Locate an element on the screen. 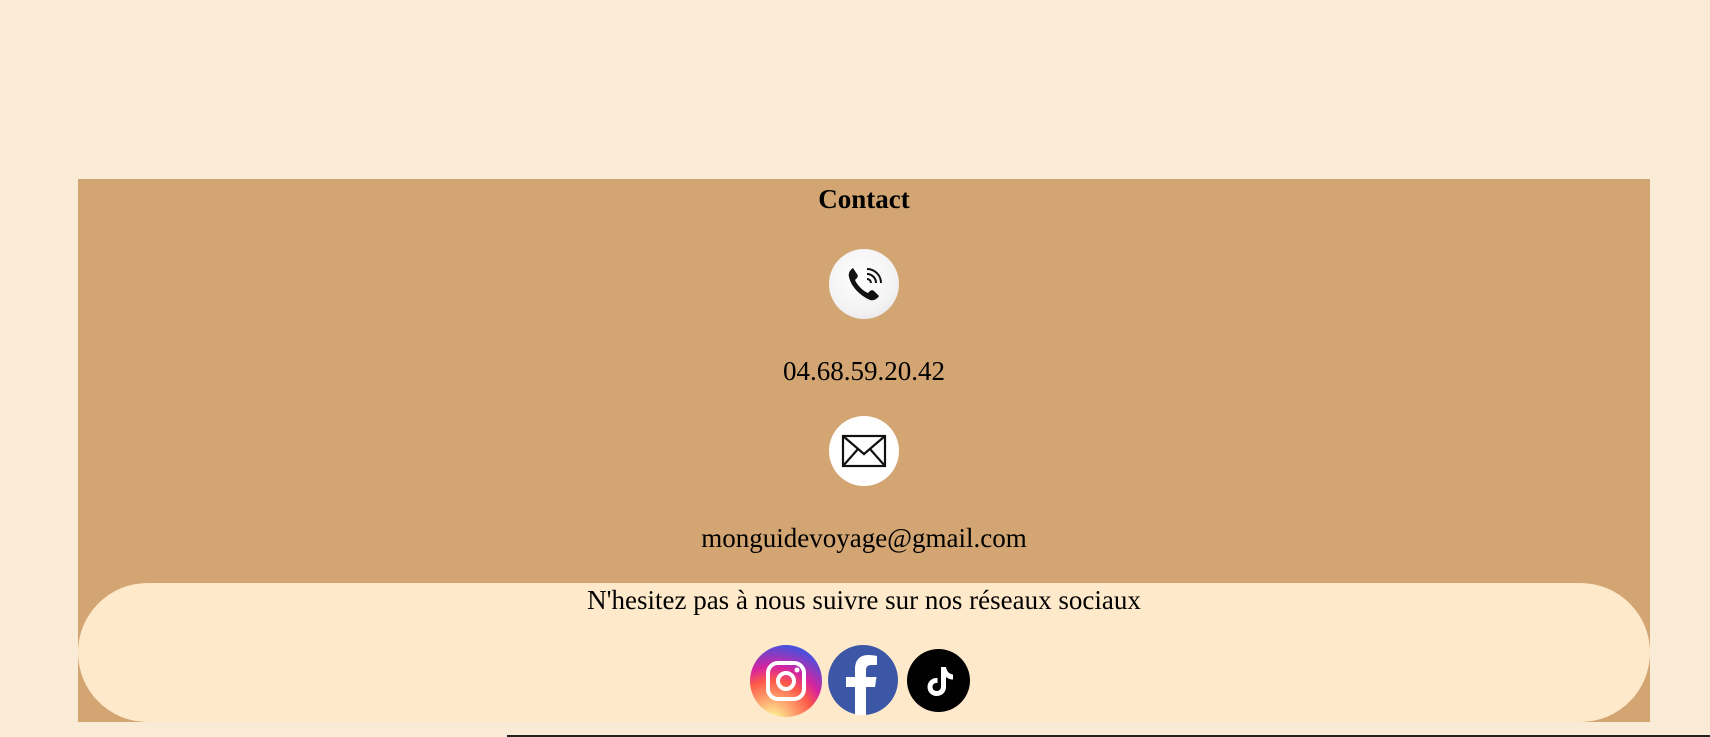 Image resolution: width=1710 pixels, height=737 pixels. facebook-icon is located at coordinates (863, 680).